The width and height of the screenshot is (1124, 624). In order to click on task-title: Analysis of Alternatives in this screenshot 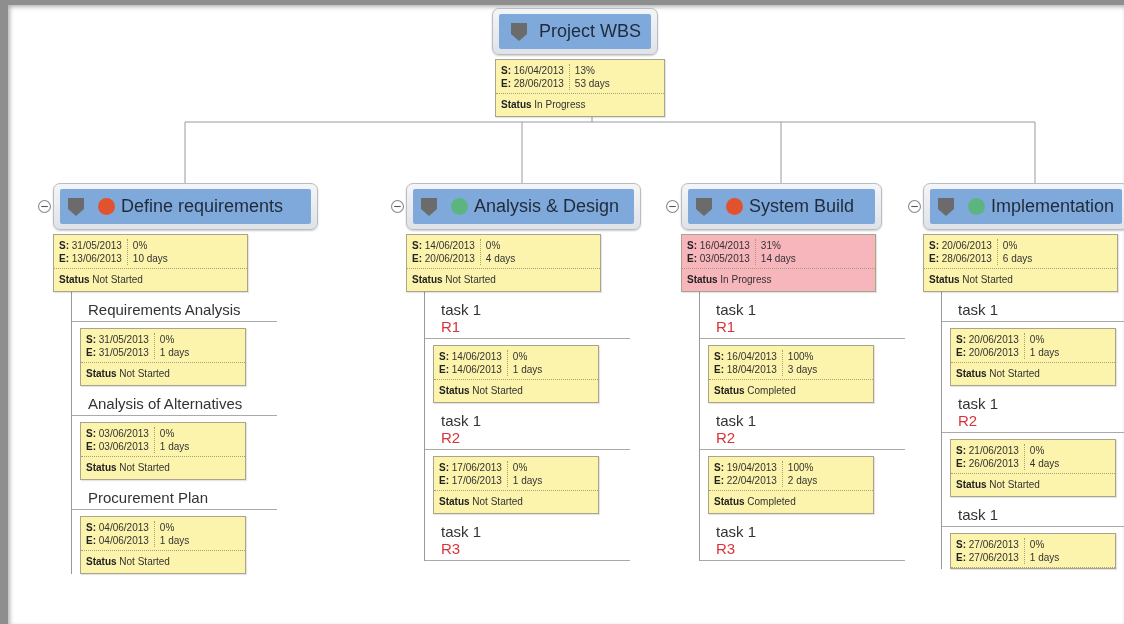, I will do `click(165, 403)`.